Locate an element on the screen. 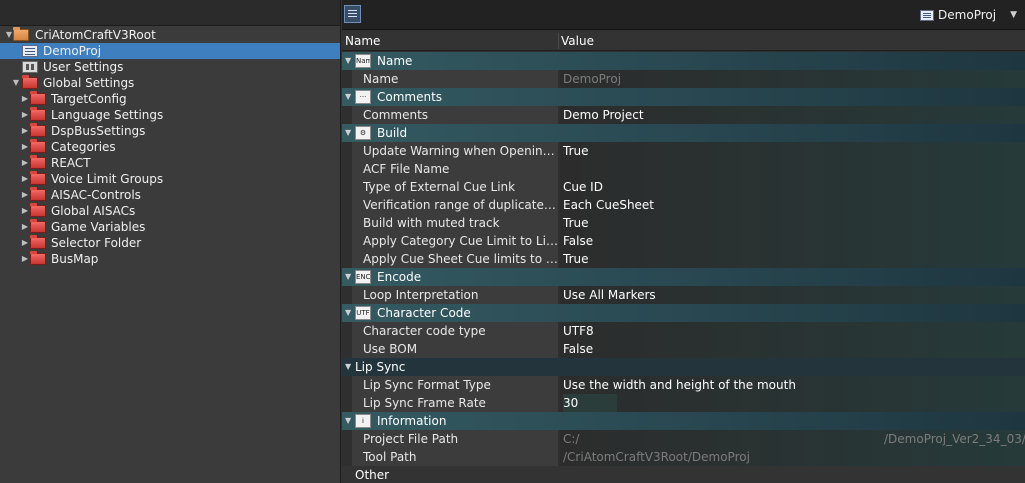 Image resolution: width=1025 pixels, height=483 pixels. property-row: Name DemoProj is located at coordinates (683, 79).